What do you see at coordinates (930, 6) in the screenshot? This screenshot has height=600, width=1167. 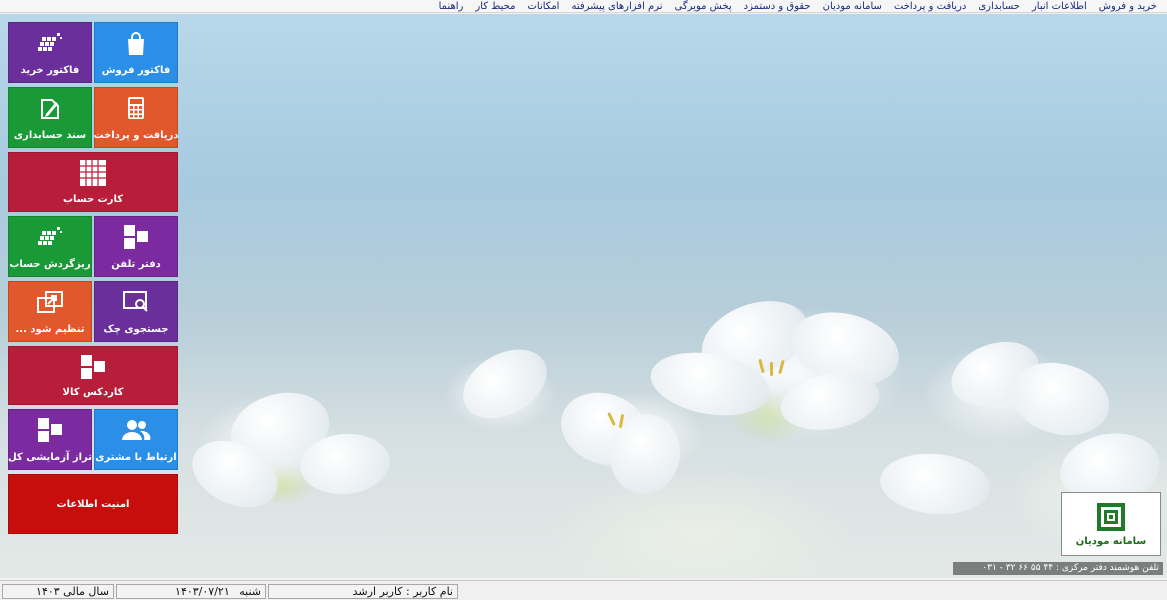 I see `menu-receive-pay: دریافت و پرداخت` at bounding box center [930, 6].